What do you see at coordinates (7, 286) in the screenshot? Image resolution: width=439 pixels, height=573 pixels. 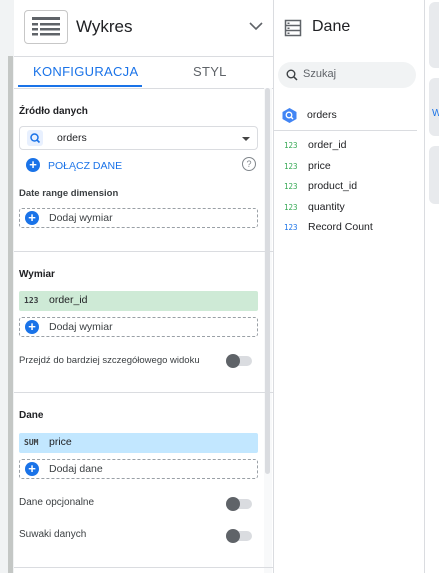 I see `left-edge-strip` at bounding box center [7, 286].